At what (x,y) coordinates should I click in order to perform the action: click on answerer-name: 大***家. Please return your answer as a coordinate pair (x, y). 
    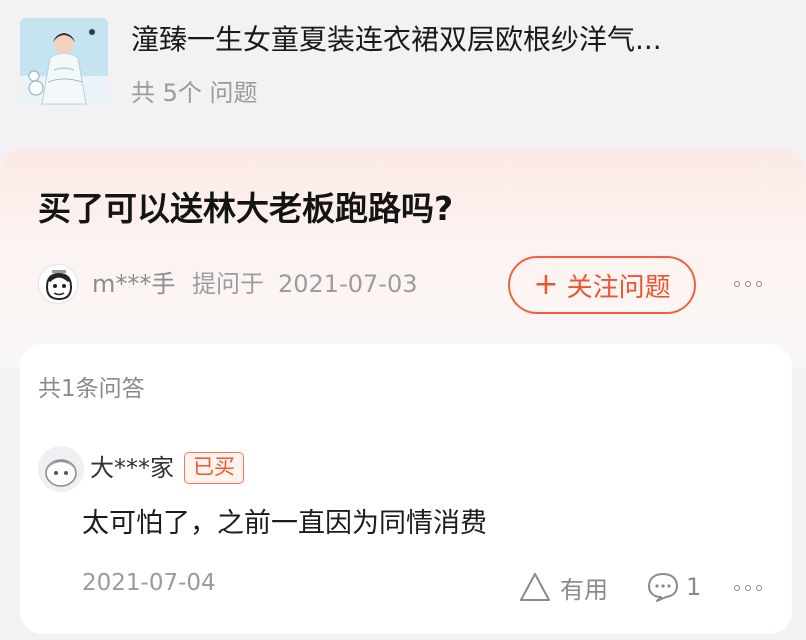
    Looking at the image, I should click on (132, 468).